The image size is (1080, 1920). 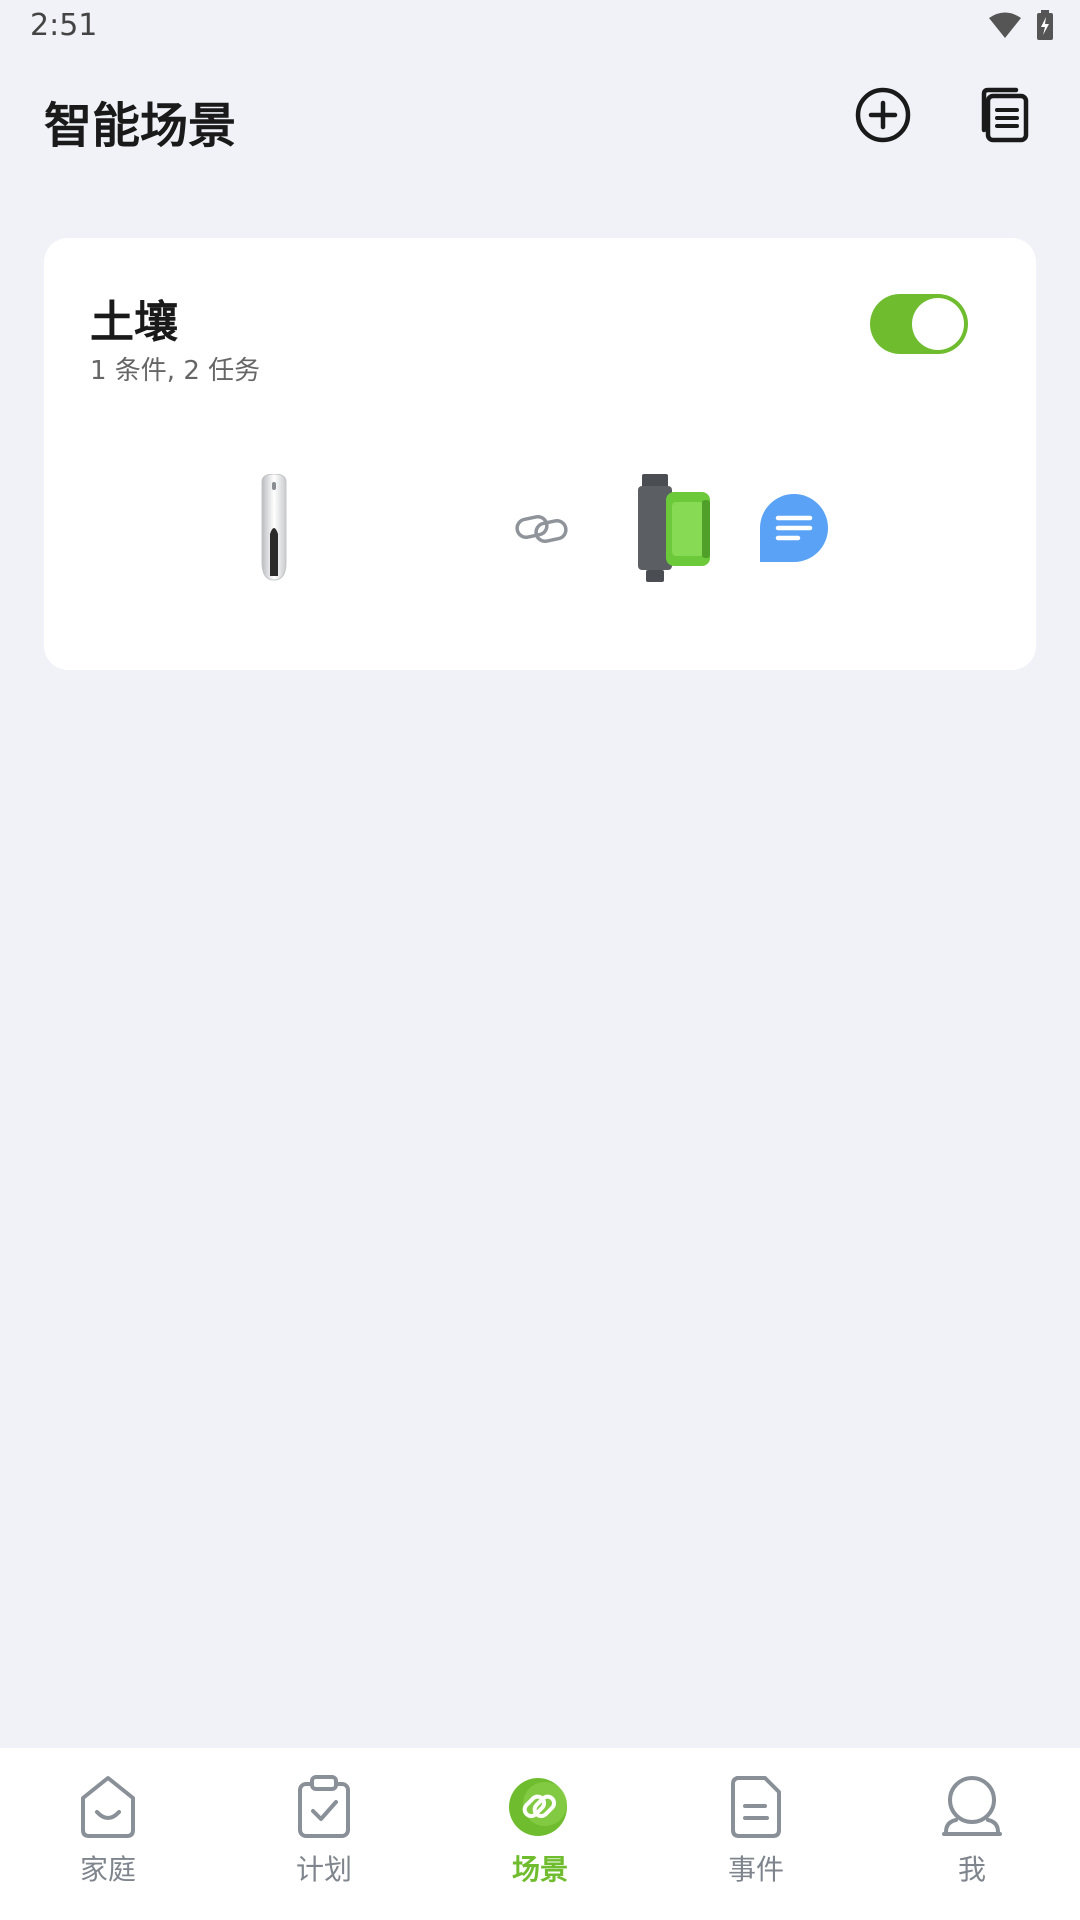 I want to click on scene-link-icon, so click(x=540, y=1807).